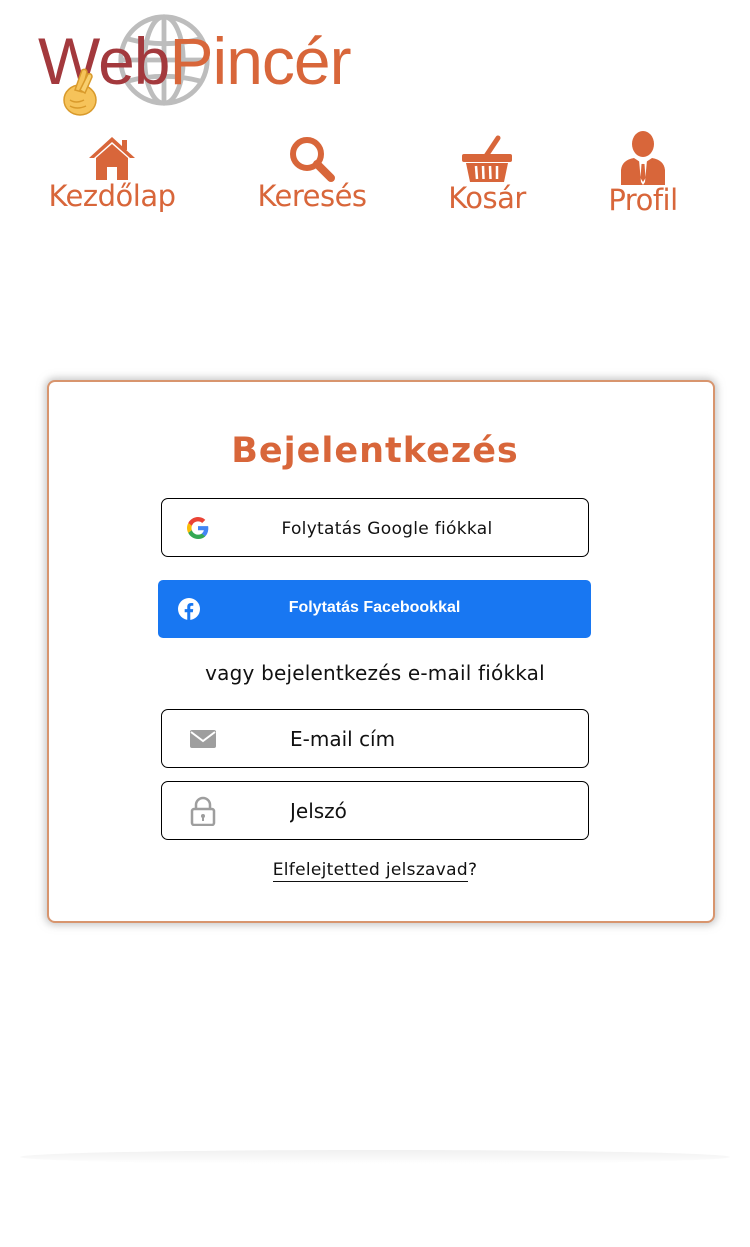  I want to click on nav-label-search: Keresés, so click(312, 196).